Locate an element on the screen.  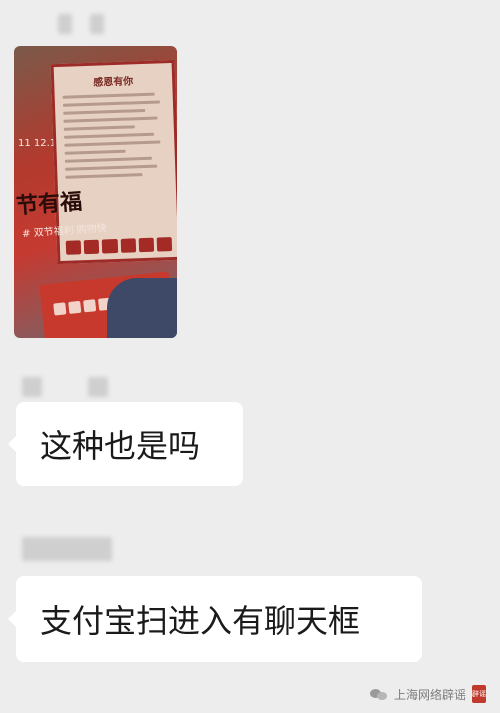
photo-card-text-lines is located at coordinates (115, 135).